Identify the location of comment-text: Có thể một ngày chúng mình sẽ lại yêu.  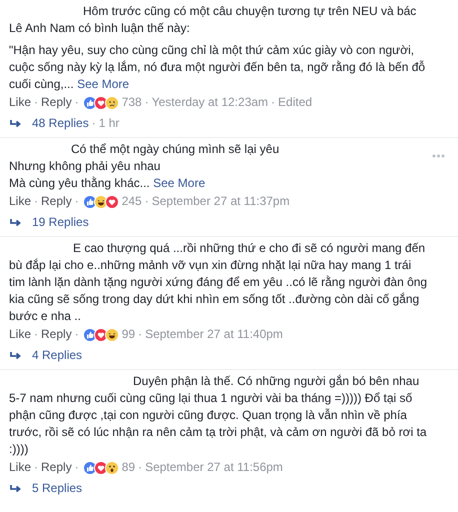
(175, 149).